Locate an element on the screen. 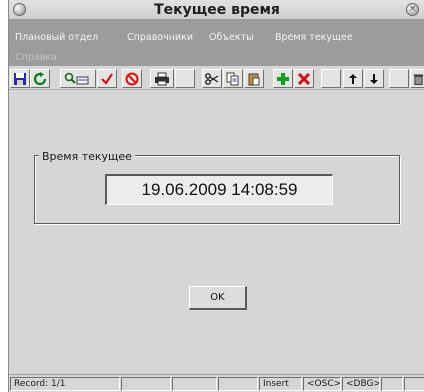  checkmark-icon is located at coordinates (107, 78).